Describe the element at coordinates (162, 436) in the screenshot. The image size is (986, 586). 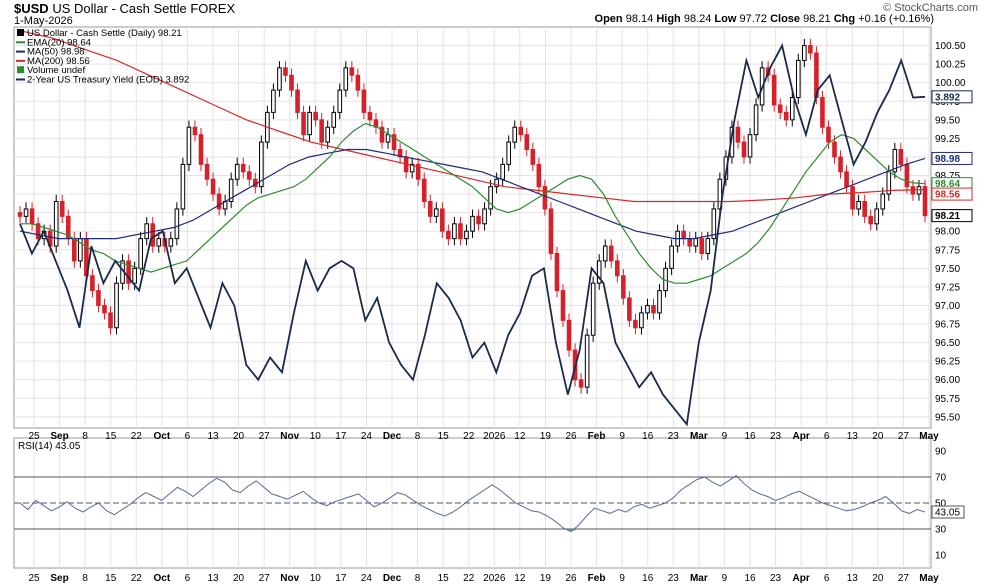
I see `x-tick-label: Oct` at that location.